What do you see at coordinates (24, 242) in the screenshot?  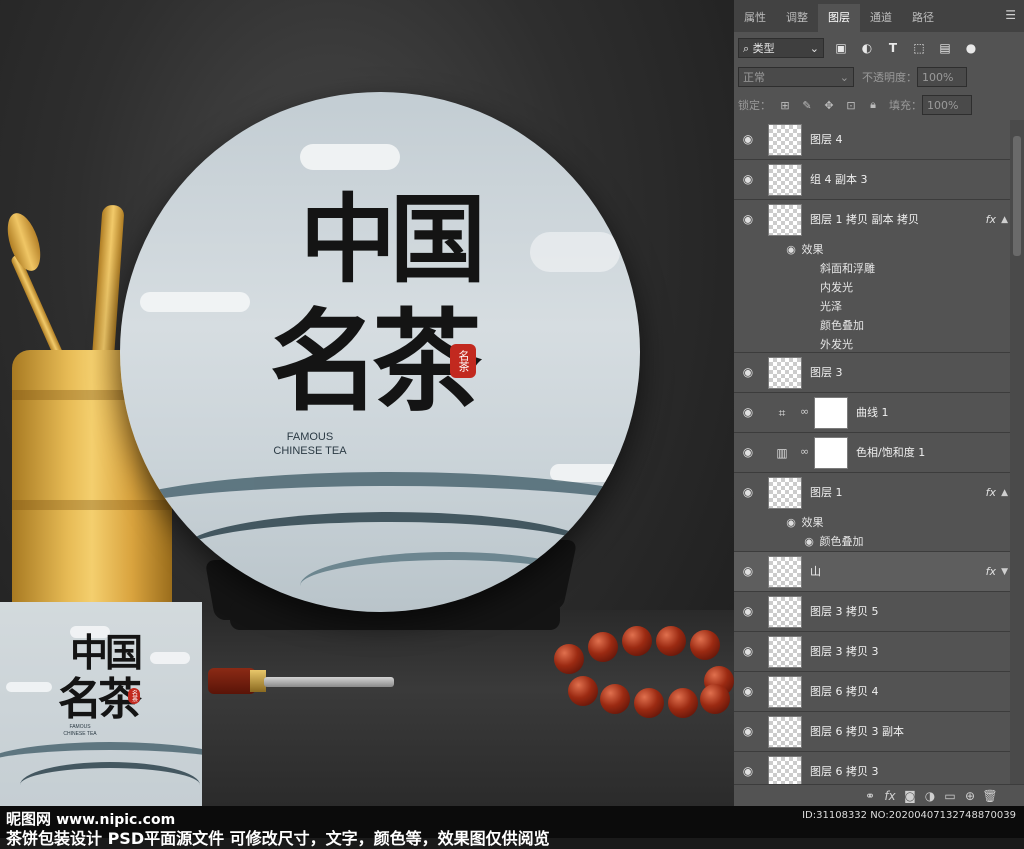 I see `bamboo-spoon` at bounding box center [24, 242].